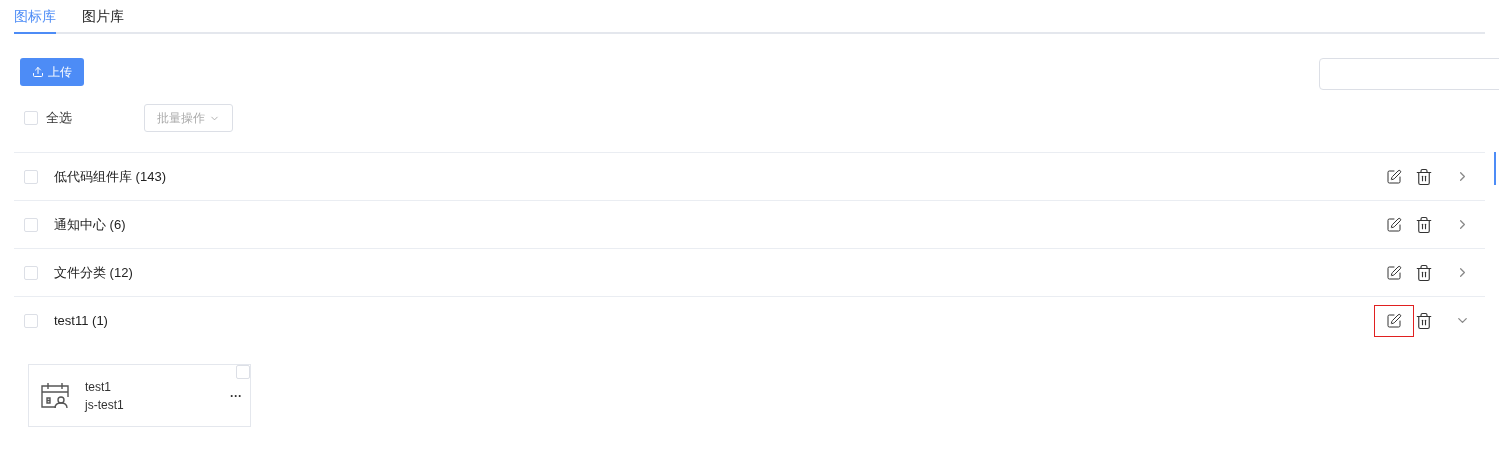 Image resolution: width=1499 pixels, height=463 pixels. What do you see at coordinates (90, 224) in the screenshot?
I see `group-name: 通知中心 (6)` at bounding box center [90, 224].